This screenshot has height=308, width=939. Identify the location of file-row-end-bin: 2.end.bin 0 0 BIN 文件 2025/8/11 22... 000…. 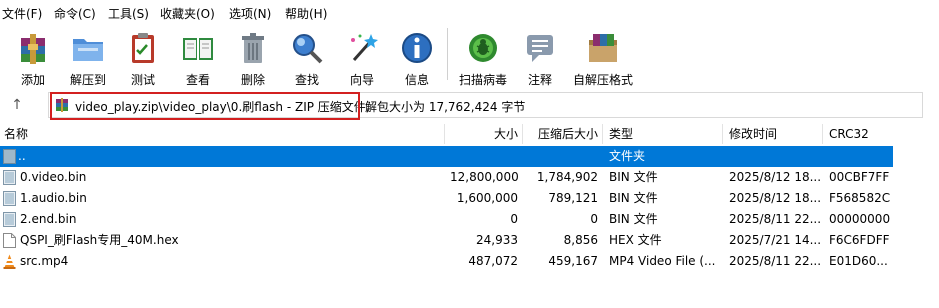
(446, 219).